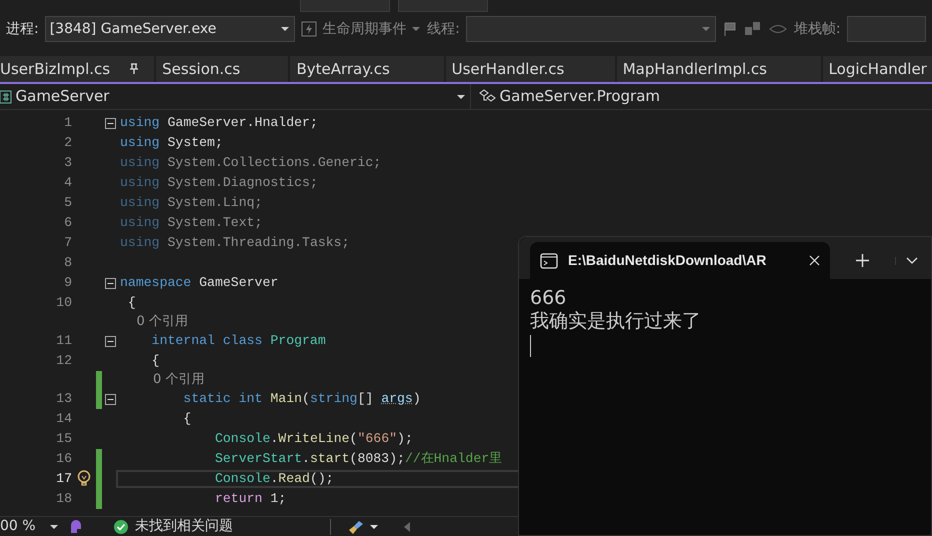  I want to click on code-line: internal class Program, so click(238, 341).